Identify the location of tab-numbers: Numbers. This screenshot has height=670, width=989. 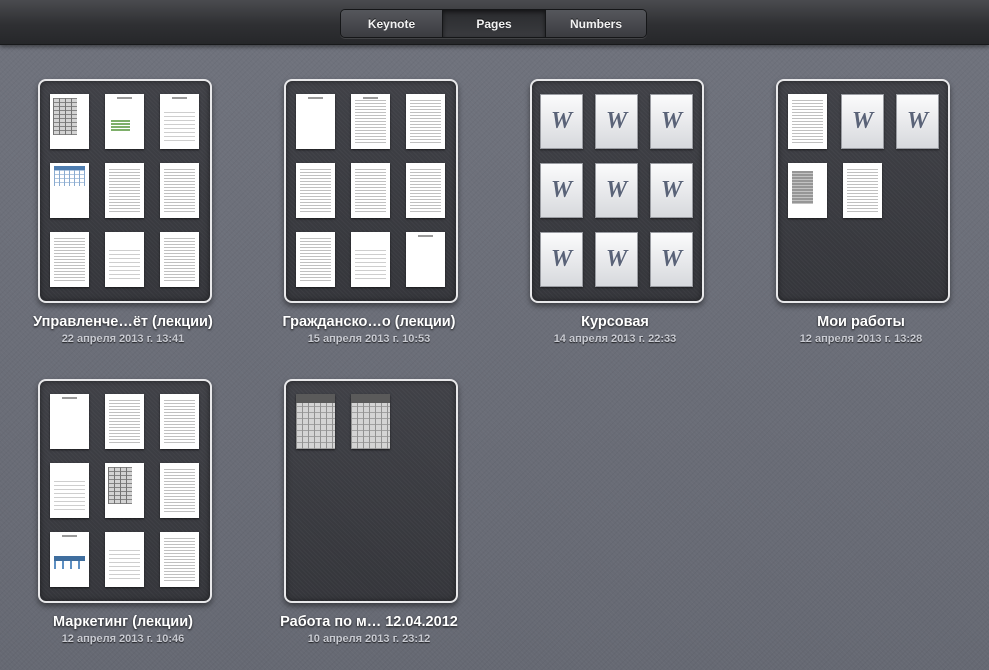
(596, 23).